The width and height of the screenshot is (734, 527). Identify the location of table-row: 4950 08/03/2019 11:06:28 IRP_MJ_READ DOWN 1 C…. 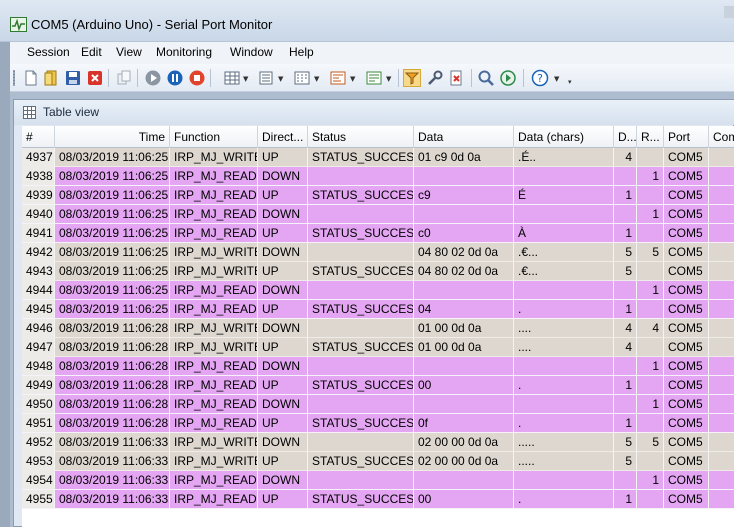
(378, 404).